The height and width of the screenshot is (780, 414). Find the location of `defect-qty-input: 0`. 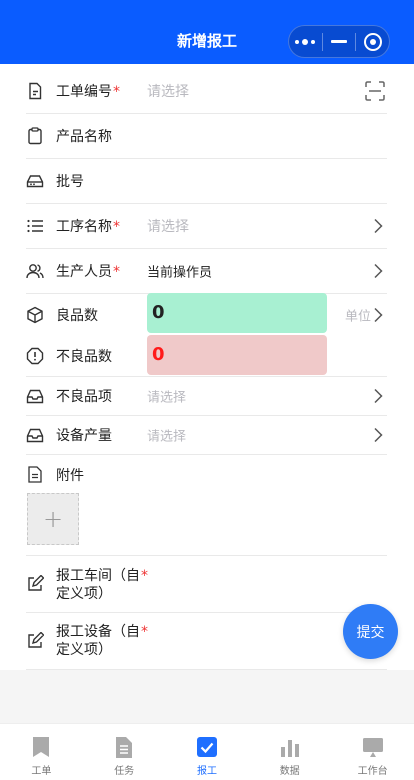

defect-qty-input: 0 is located at coordinates (237, 355).